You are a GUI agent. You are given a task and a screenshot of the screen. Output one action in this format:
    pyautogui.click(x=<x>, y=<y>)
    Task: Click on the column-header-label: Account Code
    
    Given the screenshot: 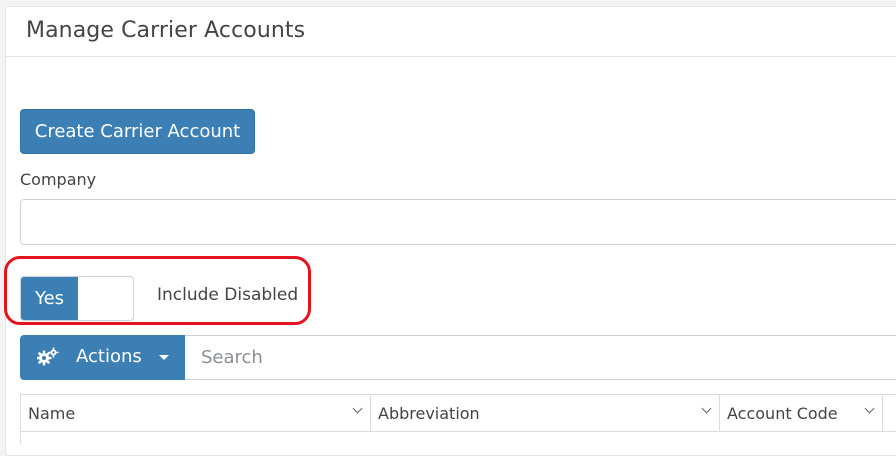 What is the action you would take?
    pyautogui.click(x=782, y=413)
    